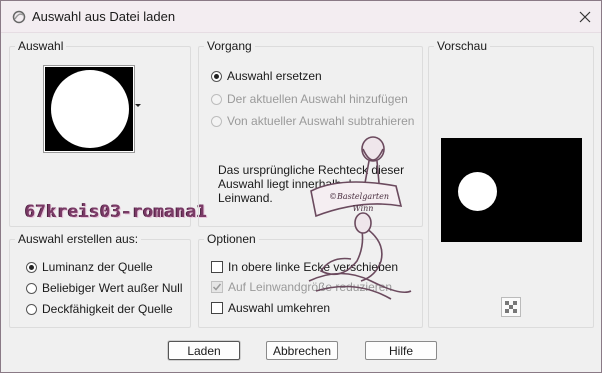 The width and height of the screenshot is (602, 373). Describe the element at coordinates (231, 239) in the screenshot. I see `optionen-group-label: Optionen` at that location.